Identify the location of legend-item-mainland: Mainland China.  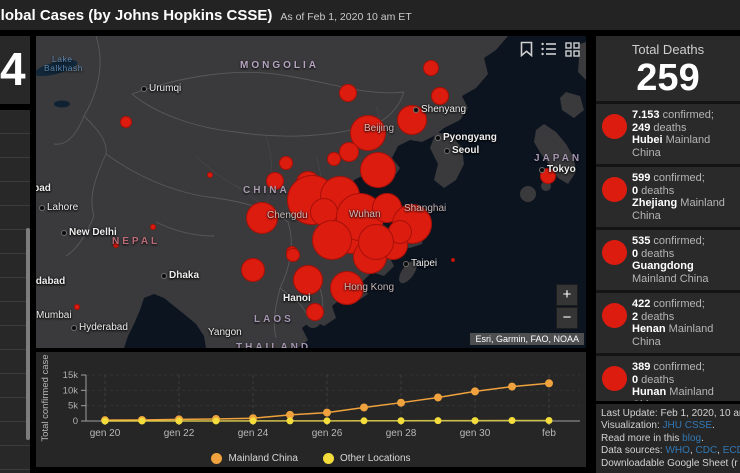
(254, 458).